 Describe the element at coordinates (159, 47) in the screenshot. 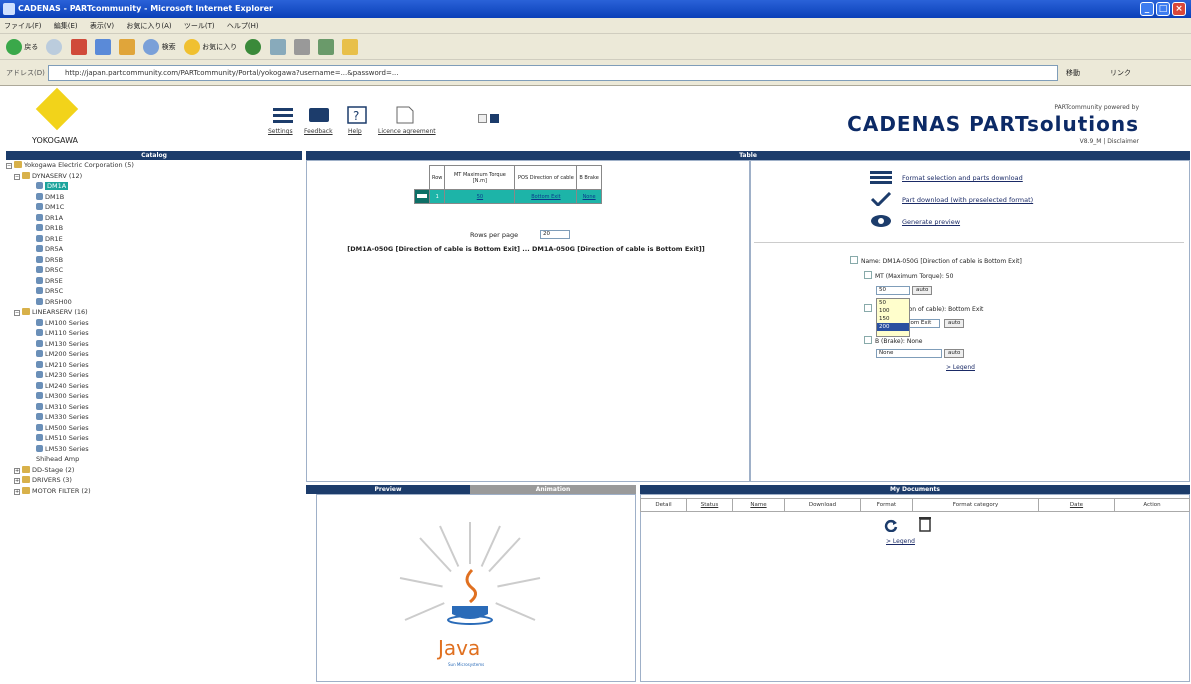

I see `search-button: 検索` at that location.